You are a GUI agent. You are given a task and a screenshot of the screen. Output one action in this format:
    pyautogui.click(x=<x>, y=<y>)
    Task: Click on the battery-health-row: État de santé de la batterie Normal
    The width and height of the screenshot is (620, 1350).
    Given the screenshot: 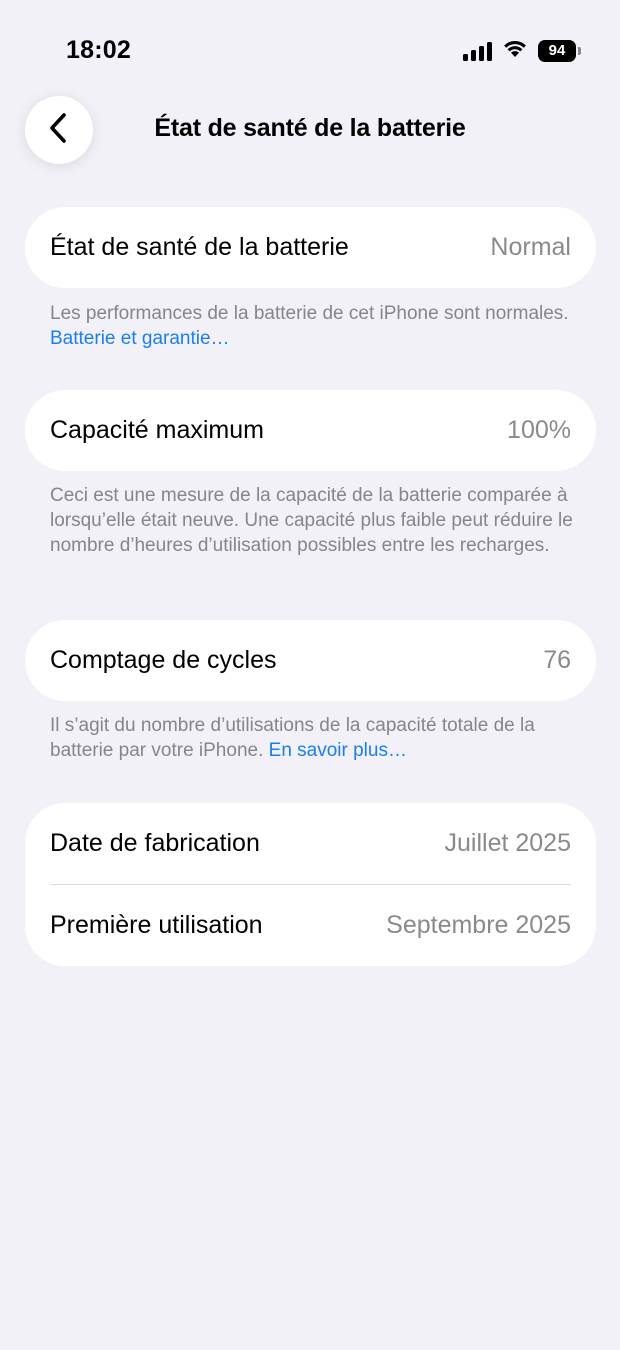 What is the action you would take?
    pyautogui.click(x=310, y=247)
    